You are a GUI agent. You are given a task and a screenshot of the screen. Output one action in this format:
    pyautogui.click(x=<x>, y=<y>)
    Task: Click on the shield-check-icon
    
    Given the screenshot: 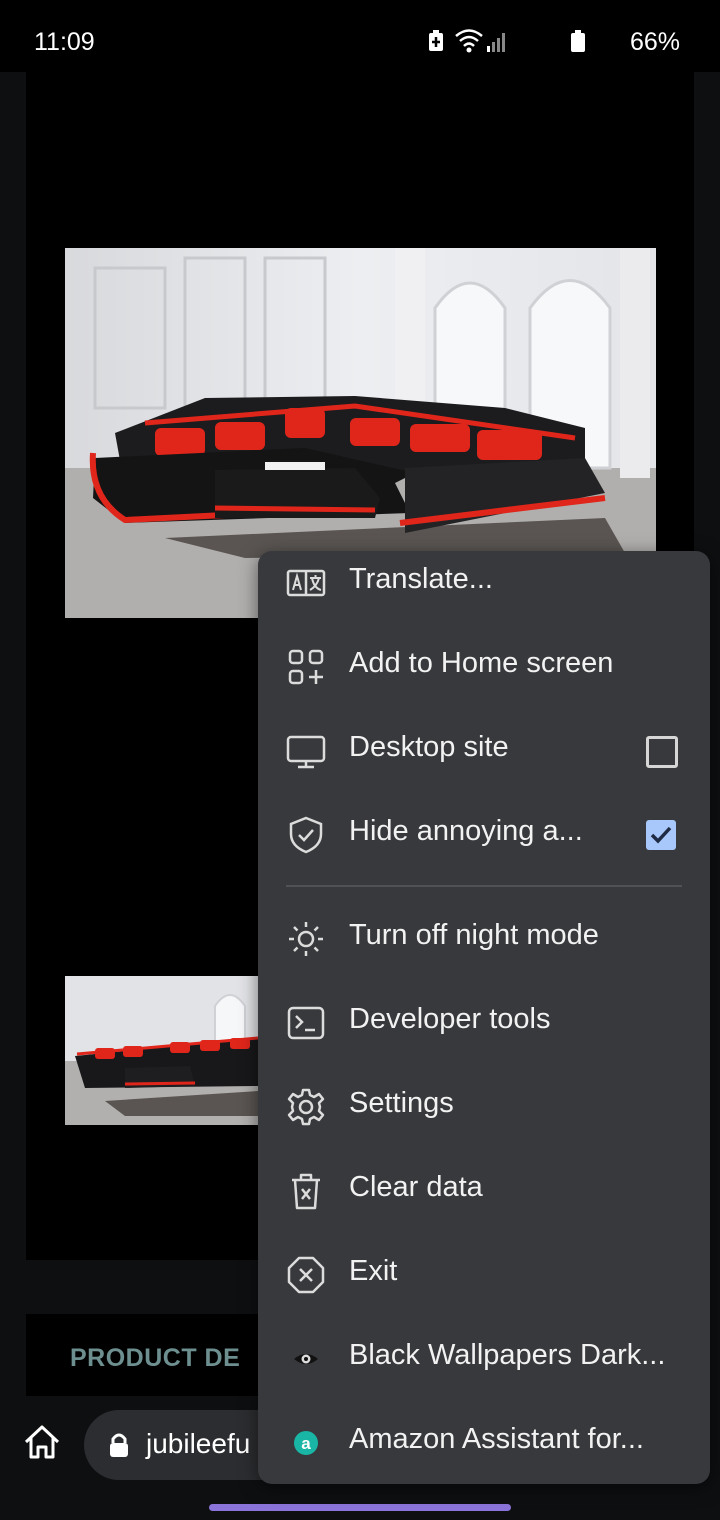 What is the action you would take?
    pyautogui.click(x=306, y=835)
    